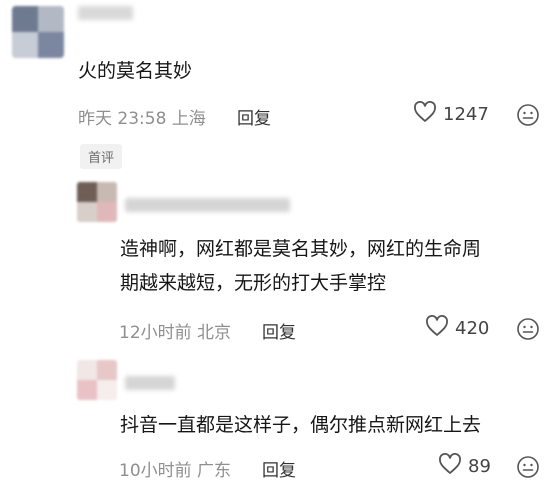 The height and width of the screenshot is (500, 559). I want to click on location: 广东, so click(214, 471).